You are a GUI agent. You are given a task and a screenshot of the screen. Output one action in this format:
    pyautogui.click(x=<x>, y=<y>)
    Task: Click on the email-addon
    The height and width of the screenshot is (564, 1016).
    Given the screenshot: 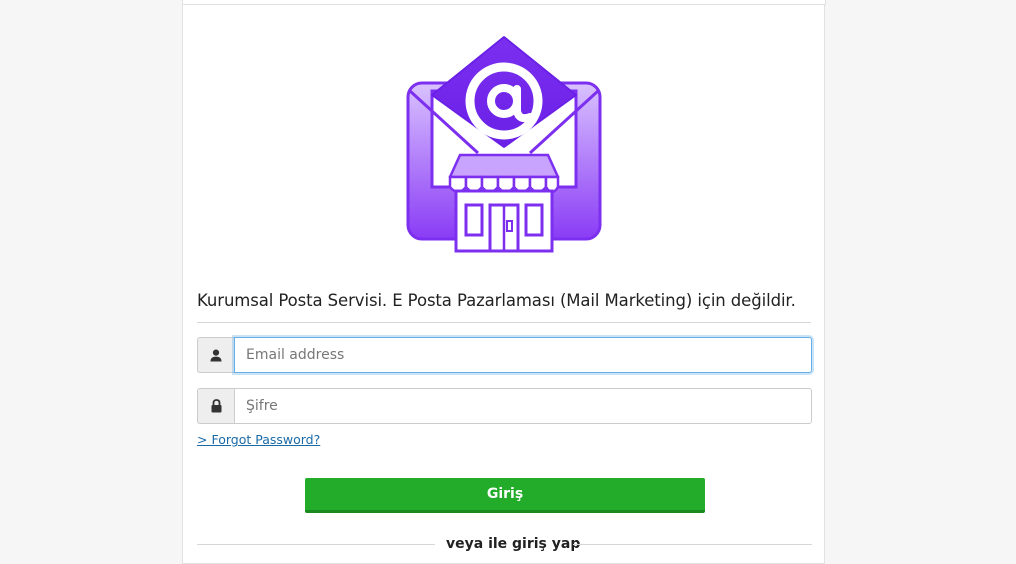 What is the action you would take?
    pyautogui.click(x=215, y=355)
    